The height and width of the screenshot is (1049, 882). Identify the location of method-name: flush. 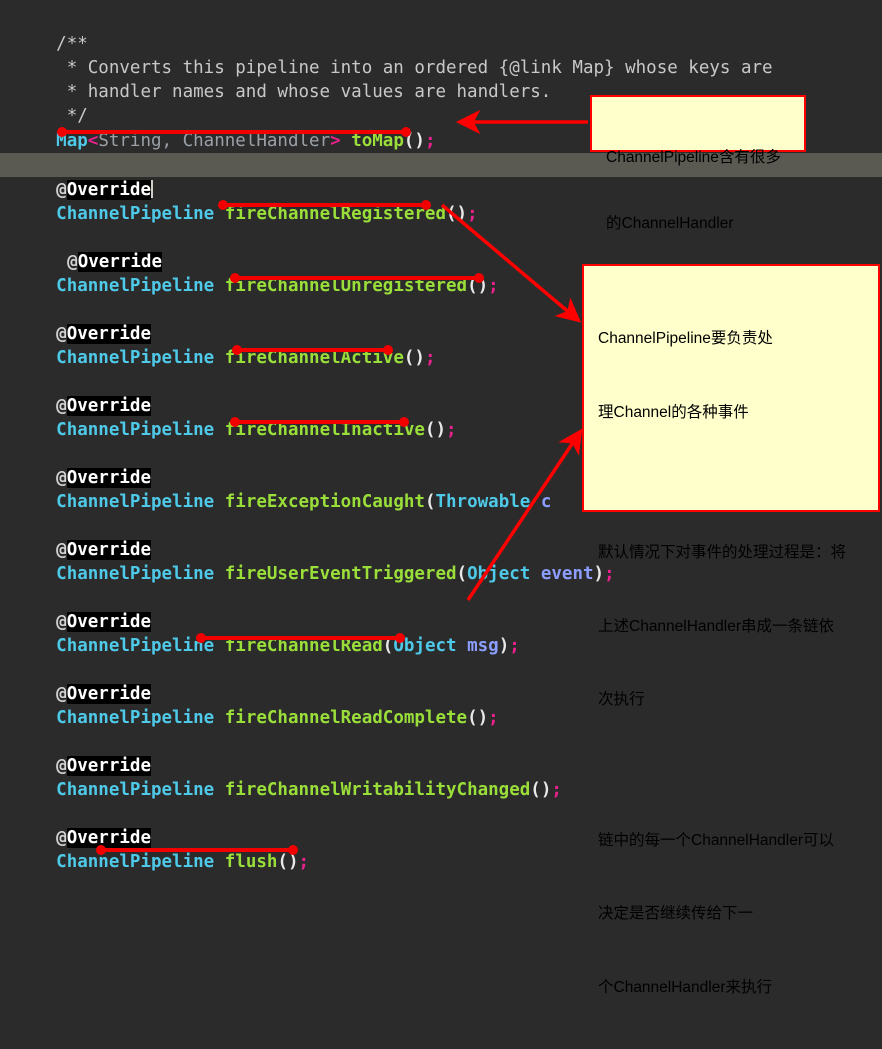
(251, 862).